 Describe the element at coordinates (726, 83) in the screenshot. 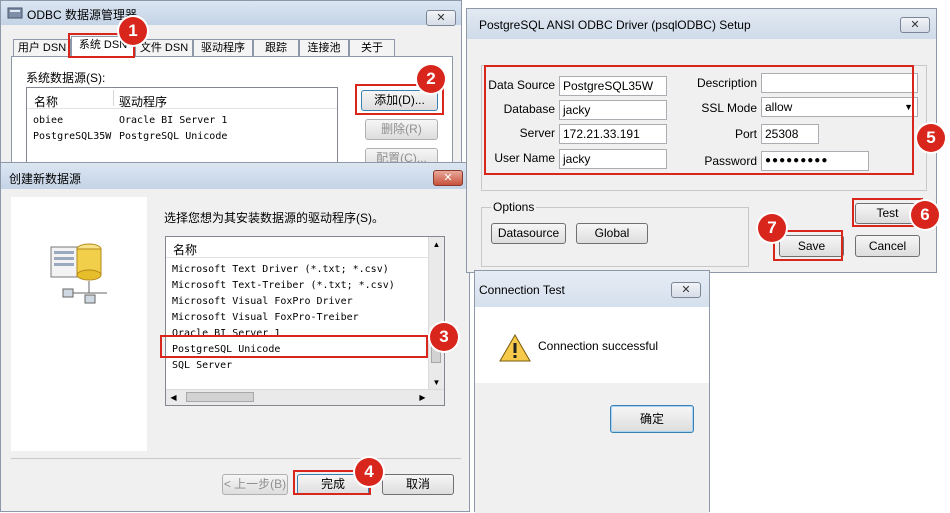

I see `description-label: Description` at that location.